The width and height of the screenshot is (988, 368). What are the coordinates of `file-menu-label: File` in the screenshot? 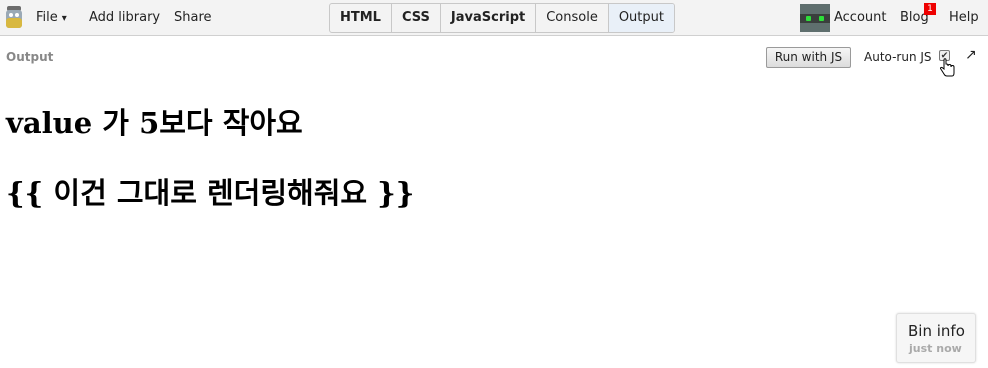 It's located at (47, 17).